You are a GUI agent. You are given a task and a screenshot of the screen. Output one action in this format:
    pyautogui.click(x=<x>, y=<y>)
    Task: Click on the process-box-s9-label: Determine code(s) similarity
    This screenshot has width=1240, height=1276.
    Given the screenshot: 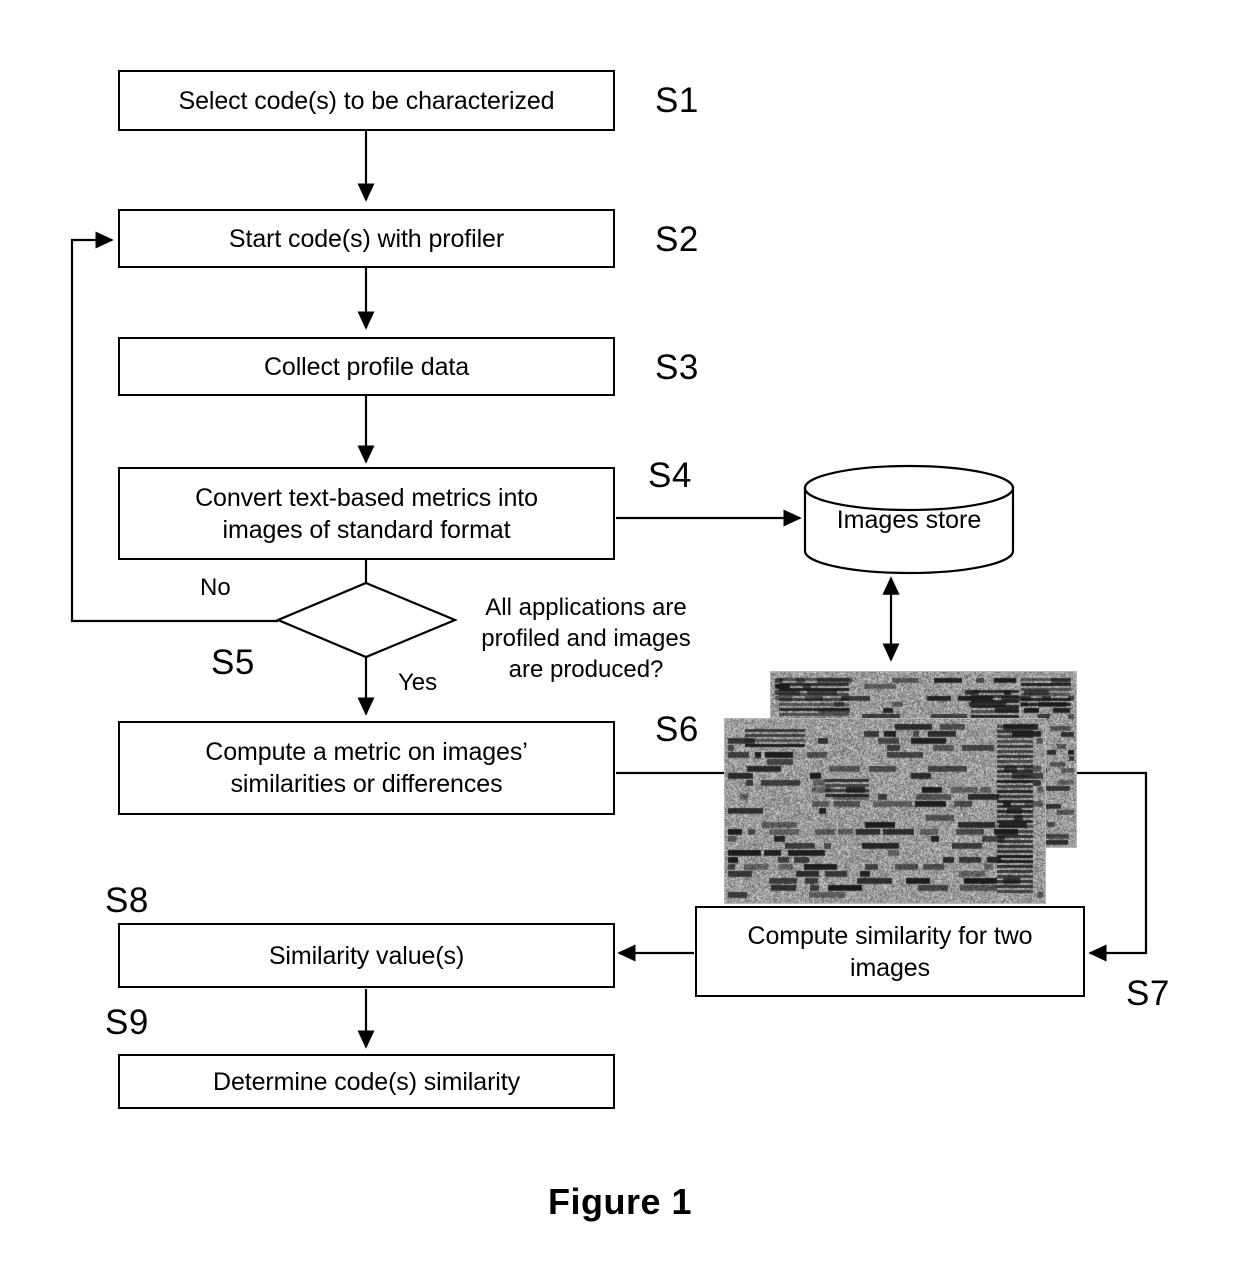 What is the action you would take?
    pyautogui.click(x=366, y=1081)
    